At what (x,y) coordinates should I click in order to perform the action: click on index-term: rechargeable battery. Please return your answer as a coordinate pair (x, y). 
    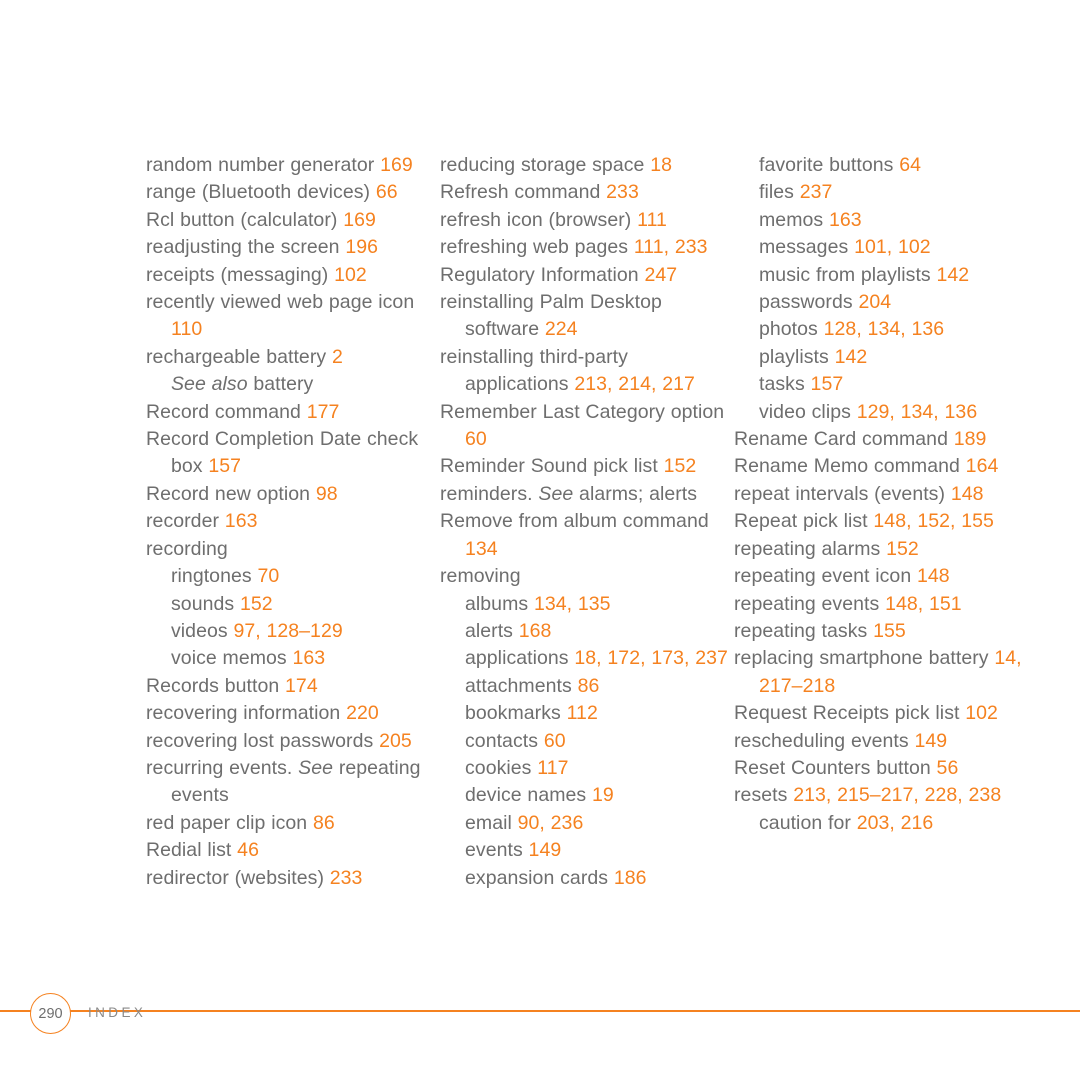
    Looking at the image, I should click on (236, 356).